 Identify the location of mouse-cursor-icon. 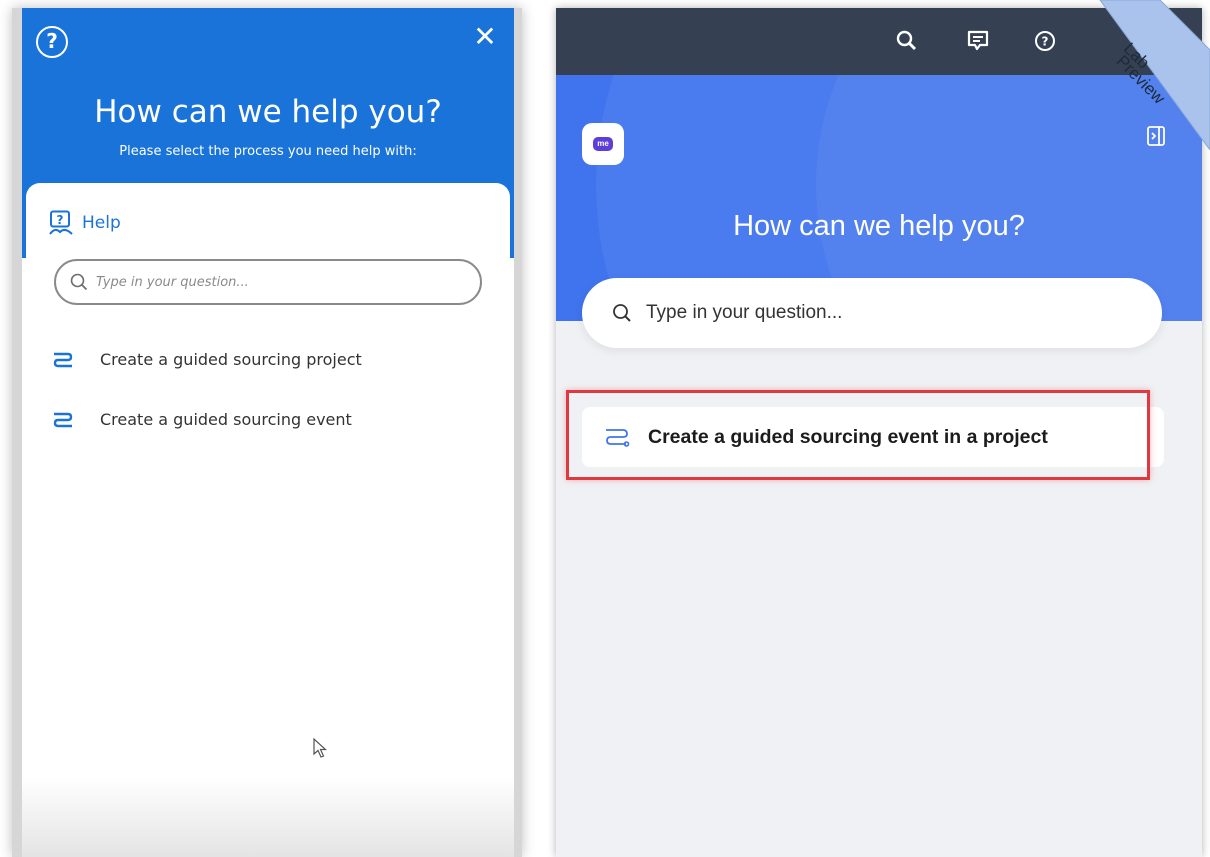
(320, 748).